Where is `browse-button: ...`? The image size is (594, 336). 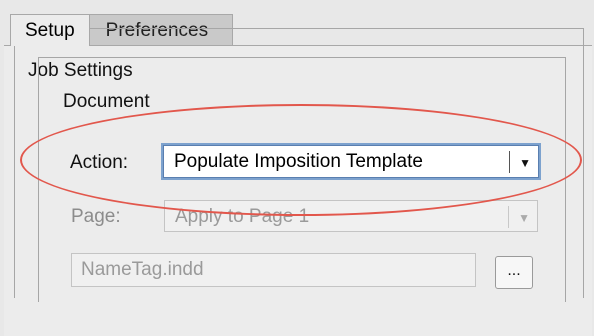
browse-button: ... is located at coordinates (514, 272).